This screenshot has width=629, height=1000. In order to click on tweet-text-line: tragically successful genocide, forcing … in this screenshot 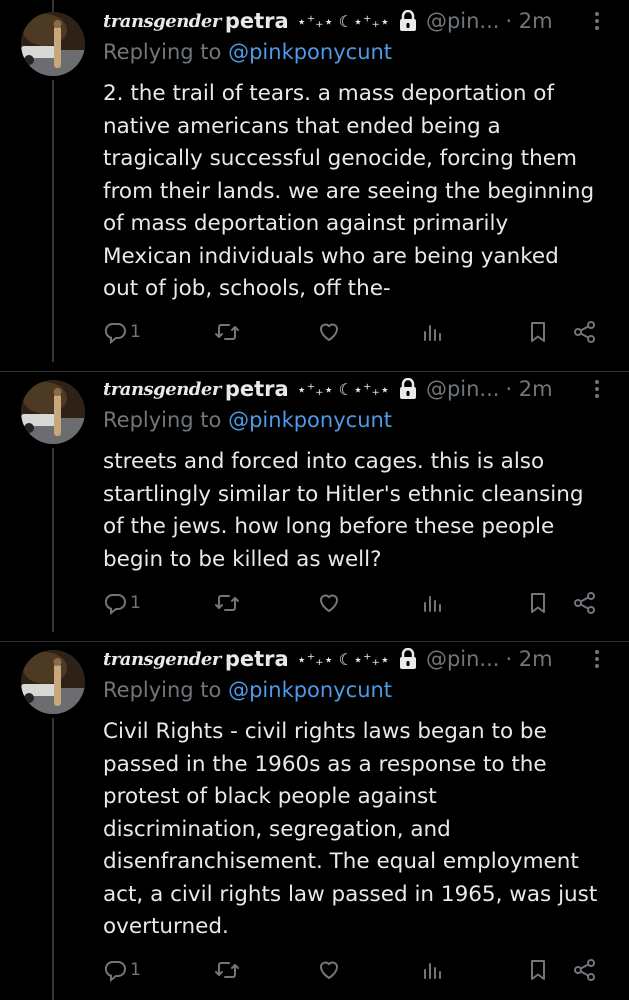, I will do `click(340, 158)`.